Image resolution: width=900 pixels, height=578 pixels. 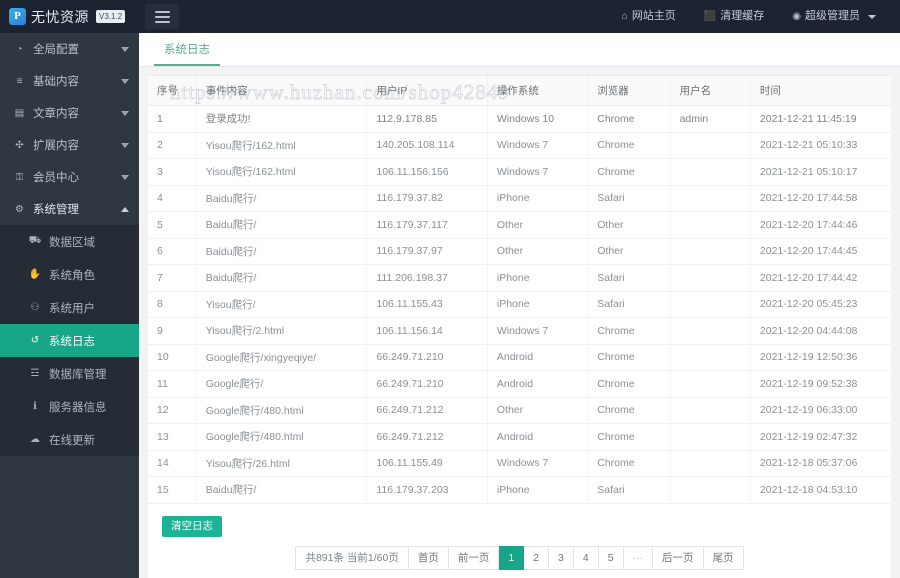 I want to click on history-icon: ↺, so click(x=35, y=340).